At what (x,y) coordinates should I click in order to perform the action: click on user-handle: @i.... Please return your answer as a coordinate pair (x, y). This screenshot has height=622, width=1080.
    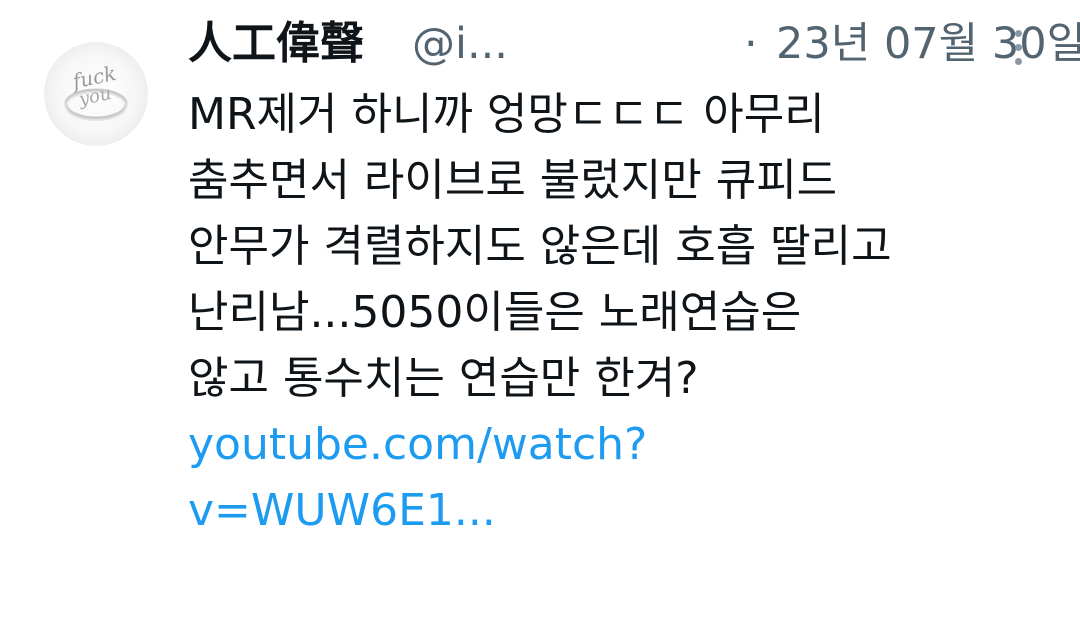
    Looking at the image, I should click on (460, 44).